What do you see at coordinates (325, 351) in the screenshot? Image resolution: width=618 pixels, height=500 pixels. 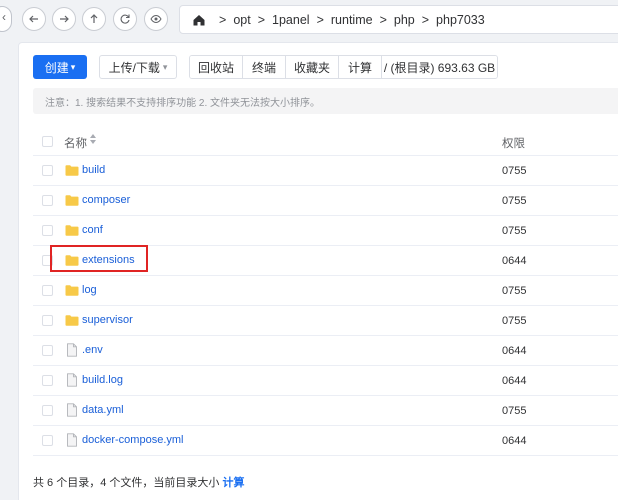 I see `table-row: .env 0644` at bounding box center [325, 351].